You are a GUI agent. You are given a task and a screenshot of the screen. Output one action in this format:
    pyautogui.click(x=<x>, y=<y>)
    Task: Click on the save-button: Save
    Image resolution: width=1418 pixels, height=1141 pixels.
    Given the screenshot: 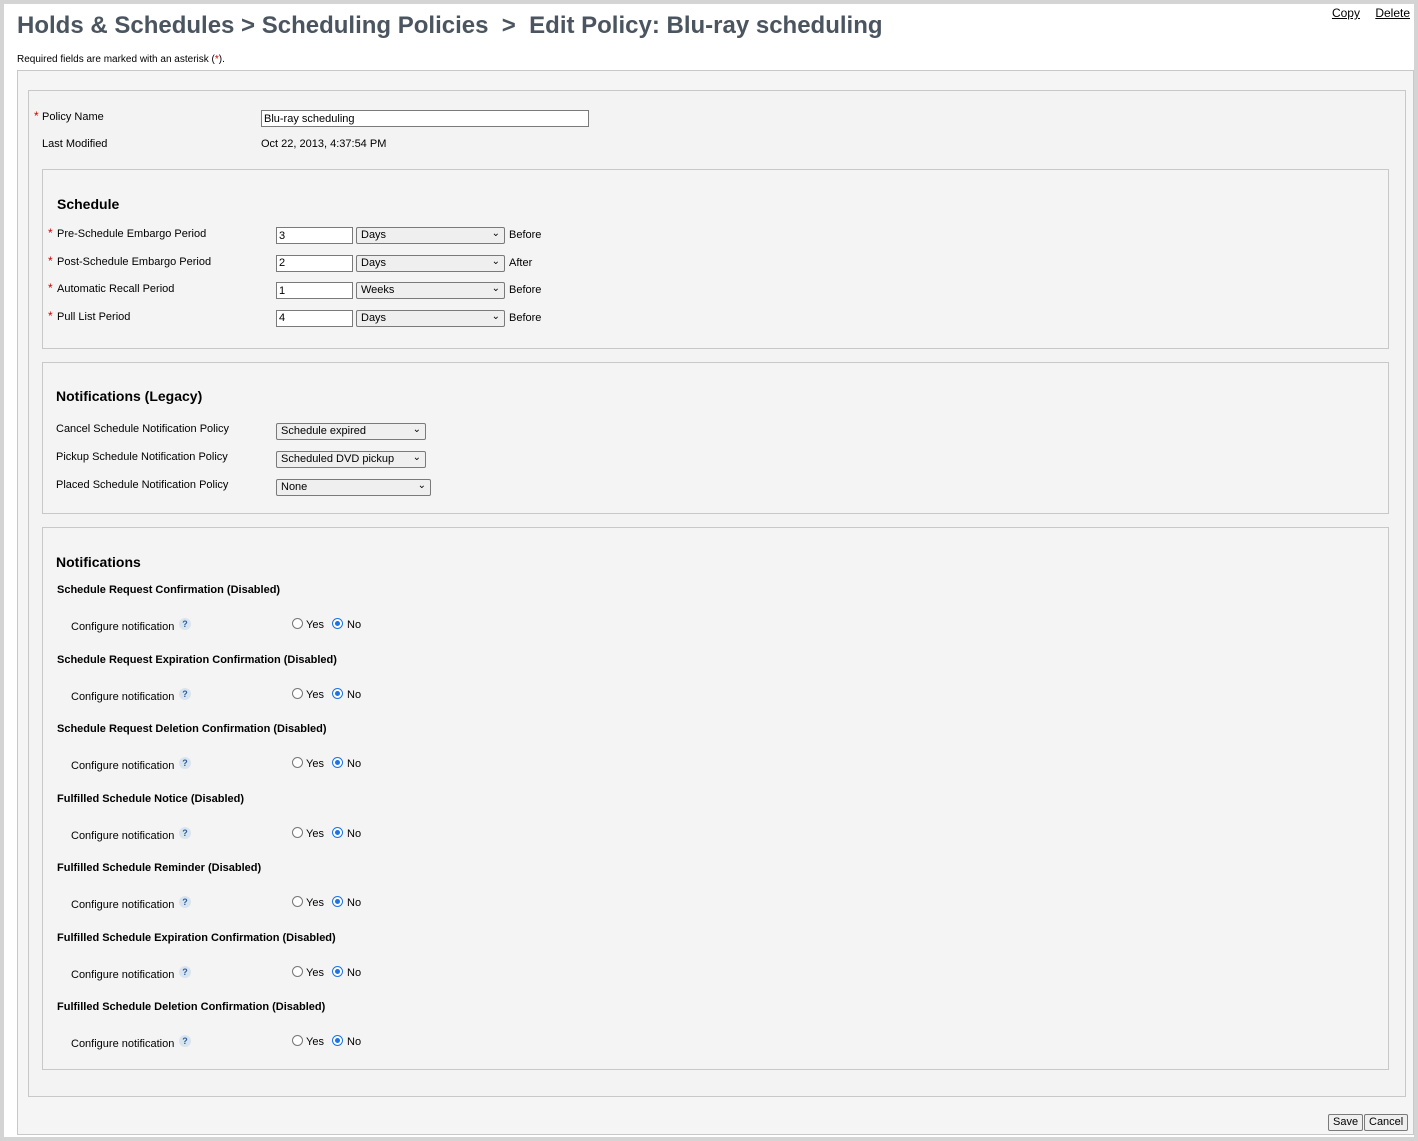 What is the action you would take?
    pyautogui.click(x=1346, y=1122)
    